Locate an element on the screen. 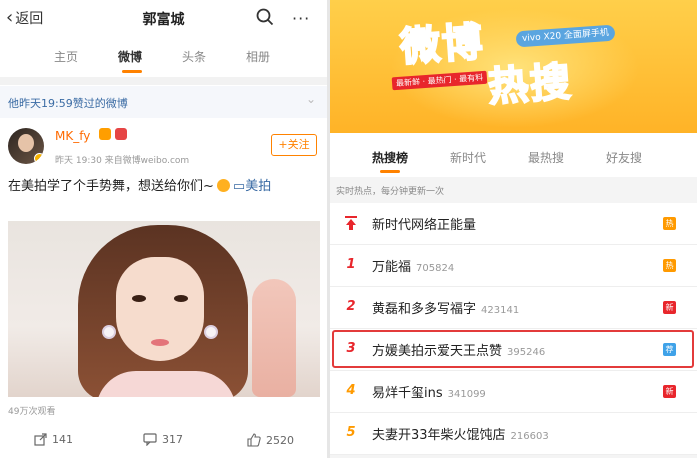  tab-friends: 好友搜 is located at coordinates (624, 157).